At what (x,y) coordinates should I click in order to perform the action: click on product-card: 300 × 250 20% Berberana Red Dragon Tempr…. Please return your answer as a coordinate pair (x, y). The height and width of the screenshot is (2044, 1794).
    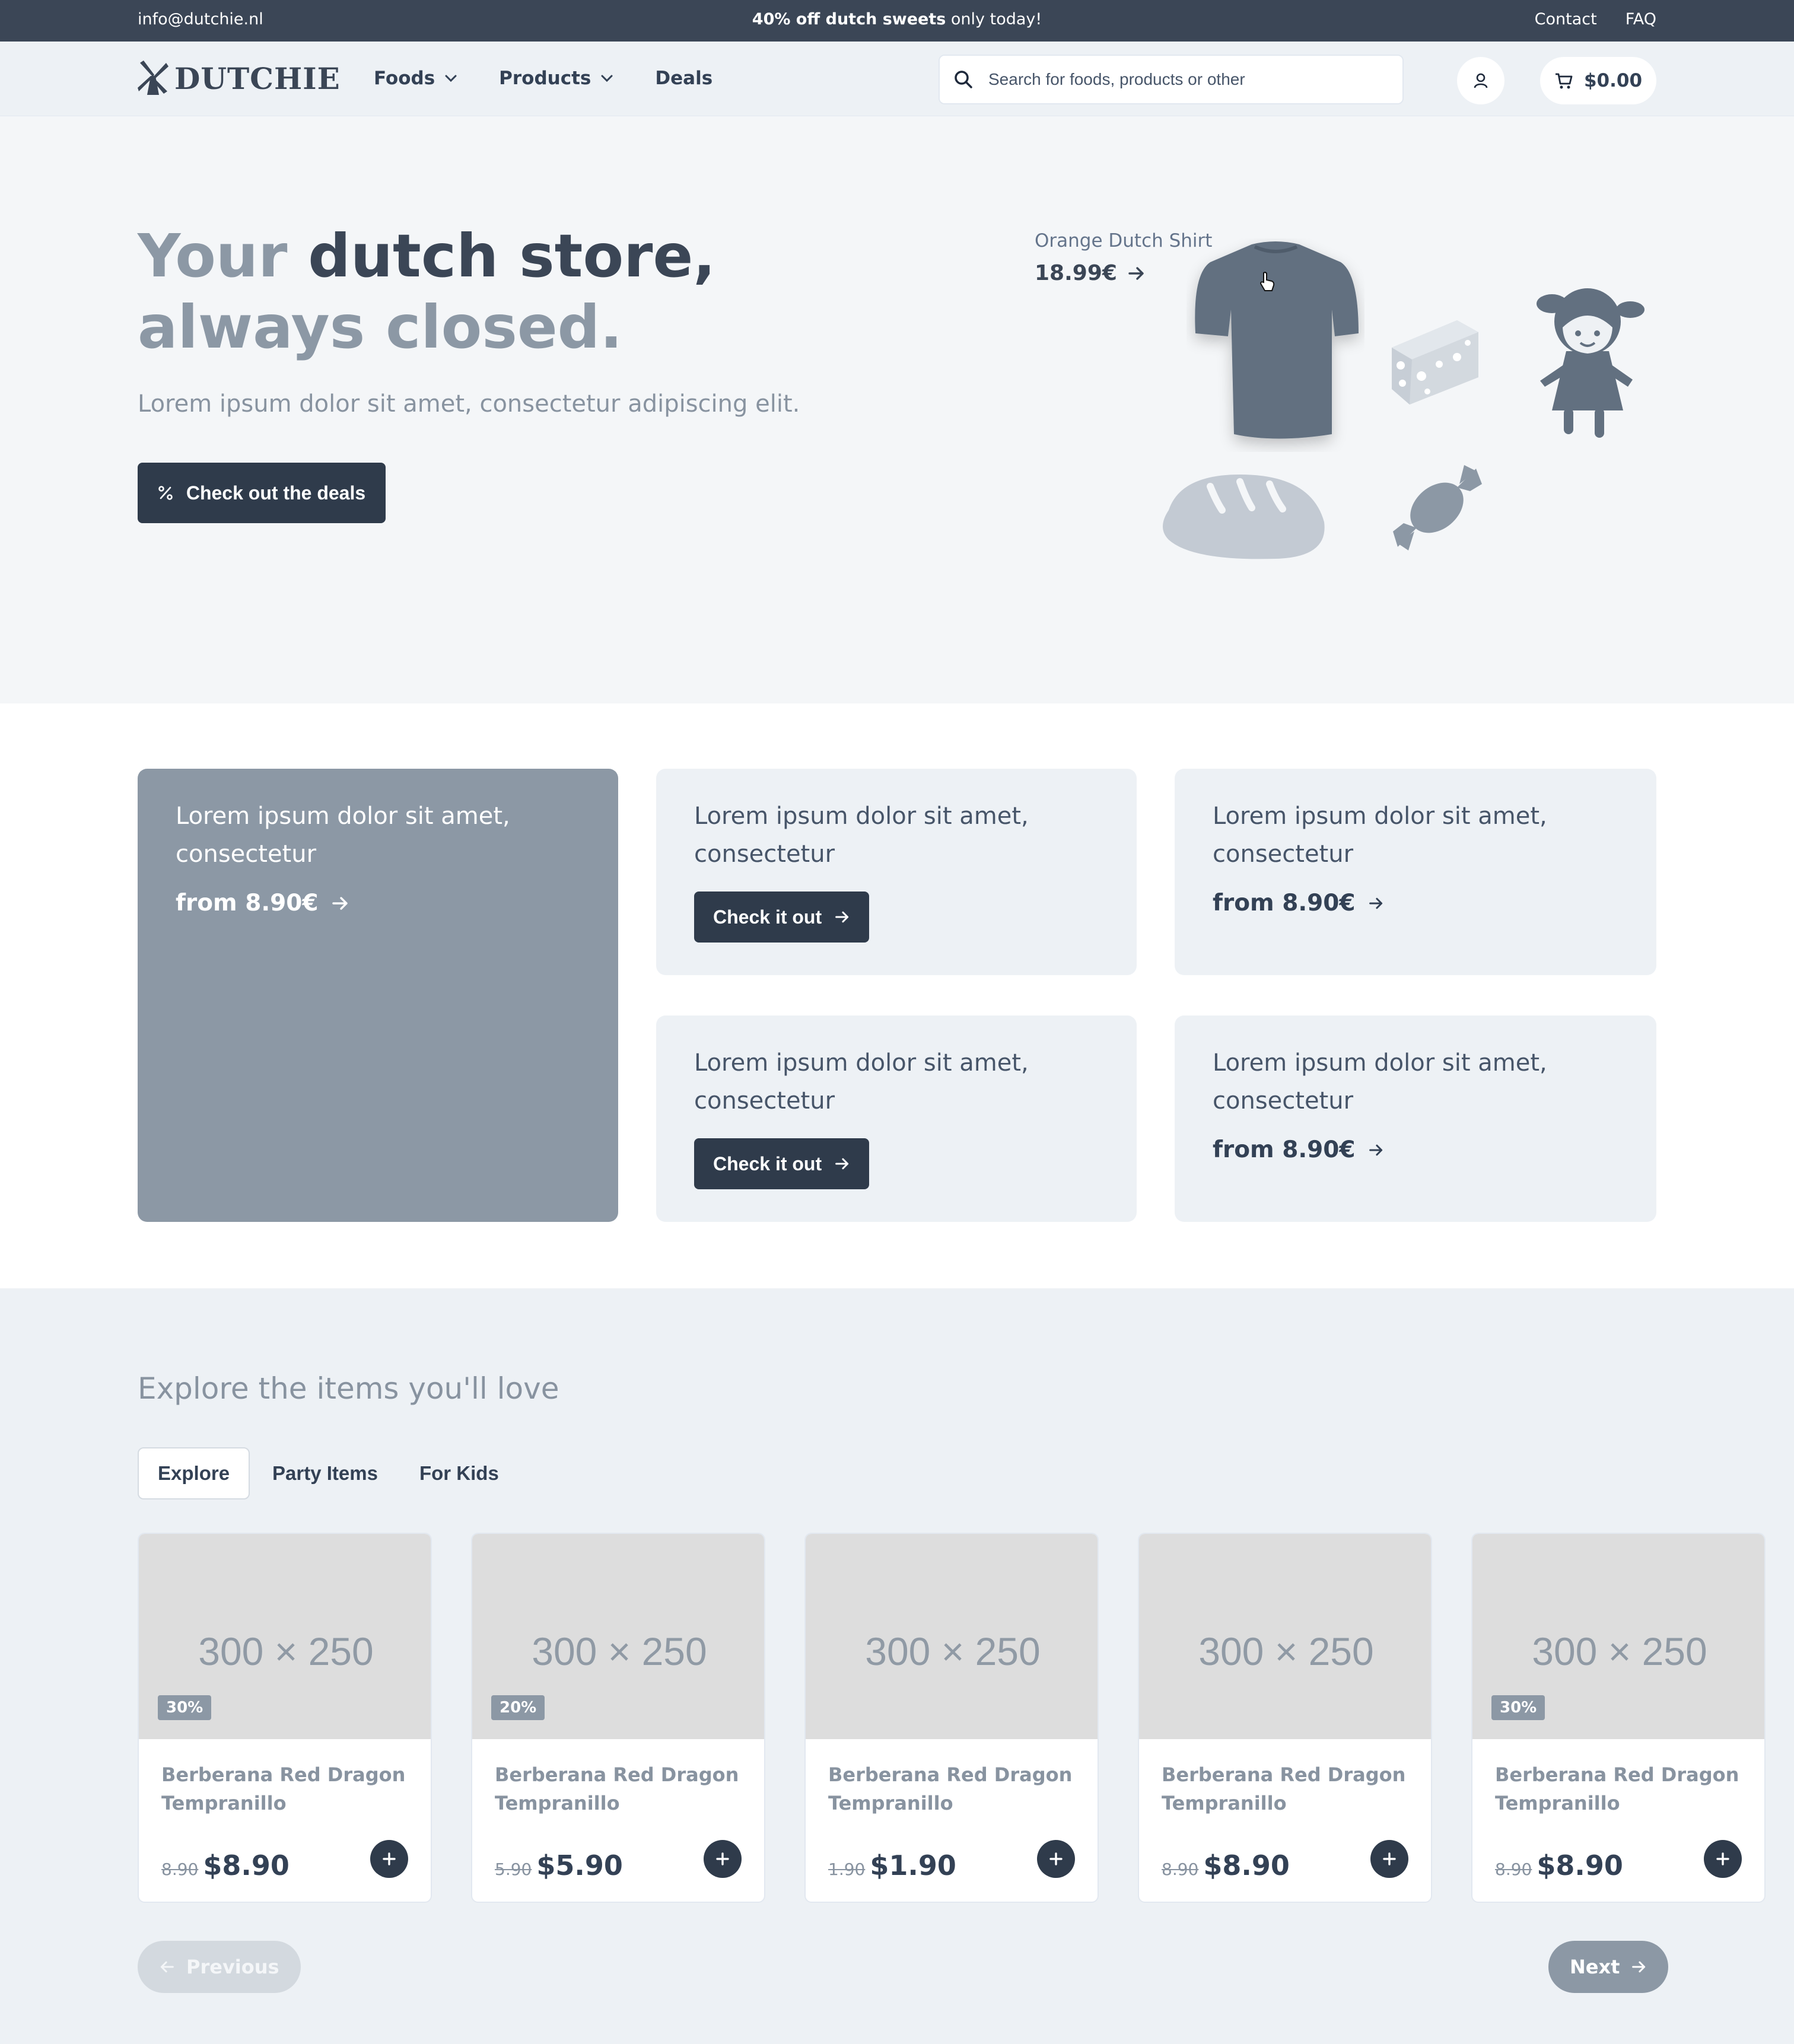
    Looking at the image, I should click on (618, 1718).